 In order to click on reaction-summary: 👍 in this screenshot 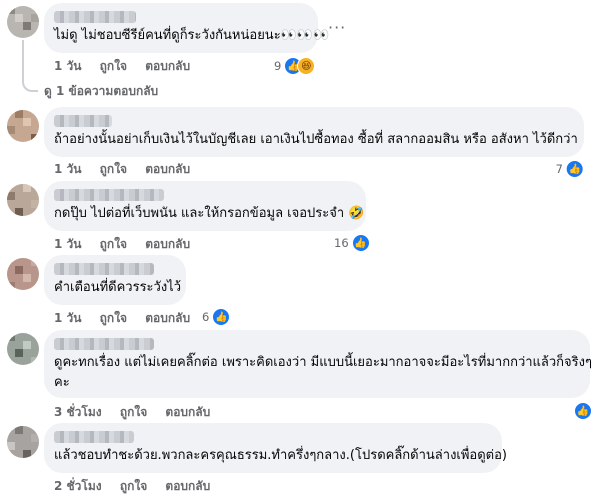, I will do `click(583, 411)`.